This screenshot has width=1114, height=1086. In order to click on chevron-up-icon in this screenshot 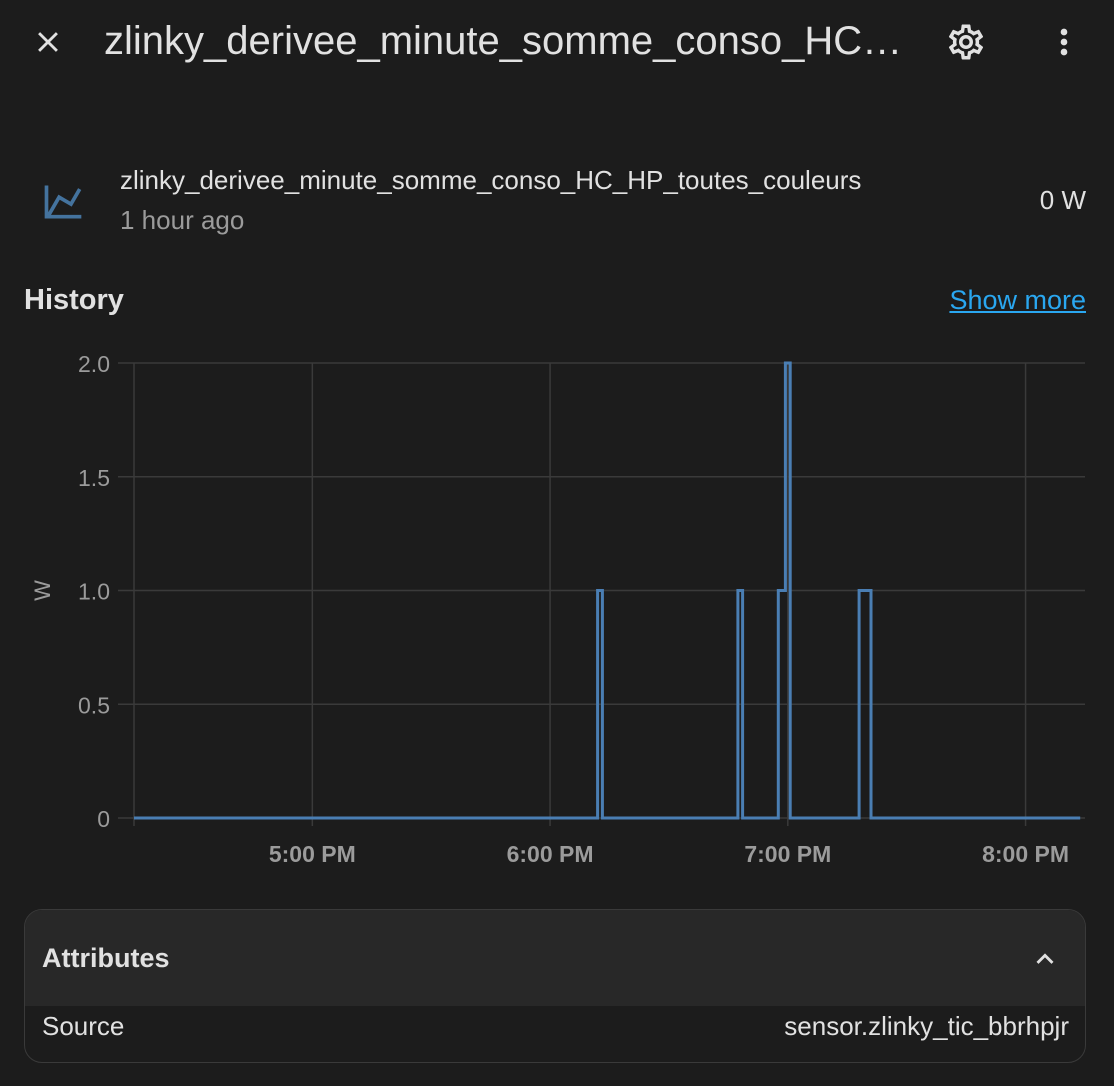, I will do `click(1045, 958)`.